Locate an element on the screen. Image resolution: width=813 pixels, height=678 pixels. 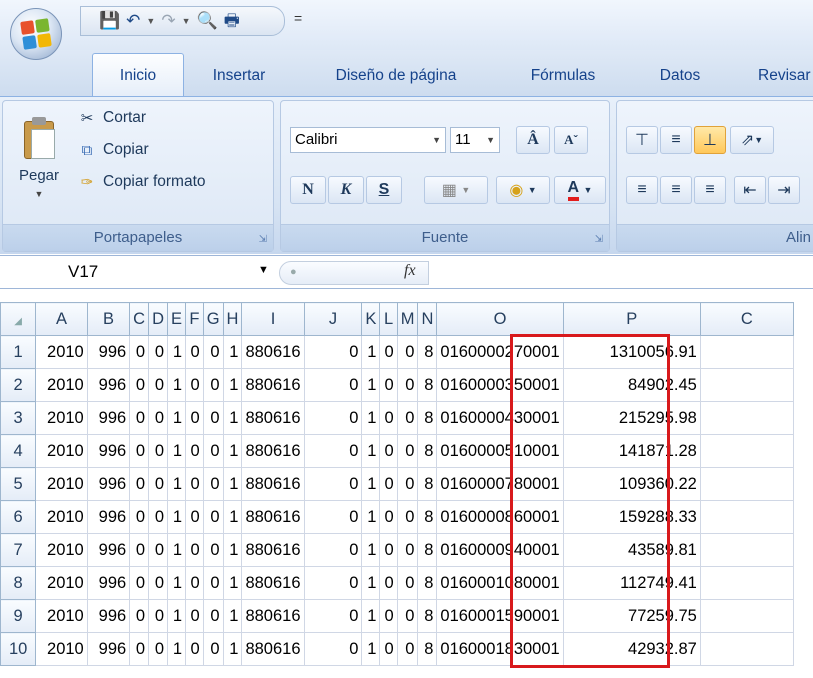
row-header: 4 is located at coordinates (18, 451).